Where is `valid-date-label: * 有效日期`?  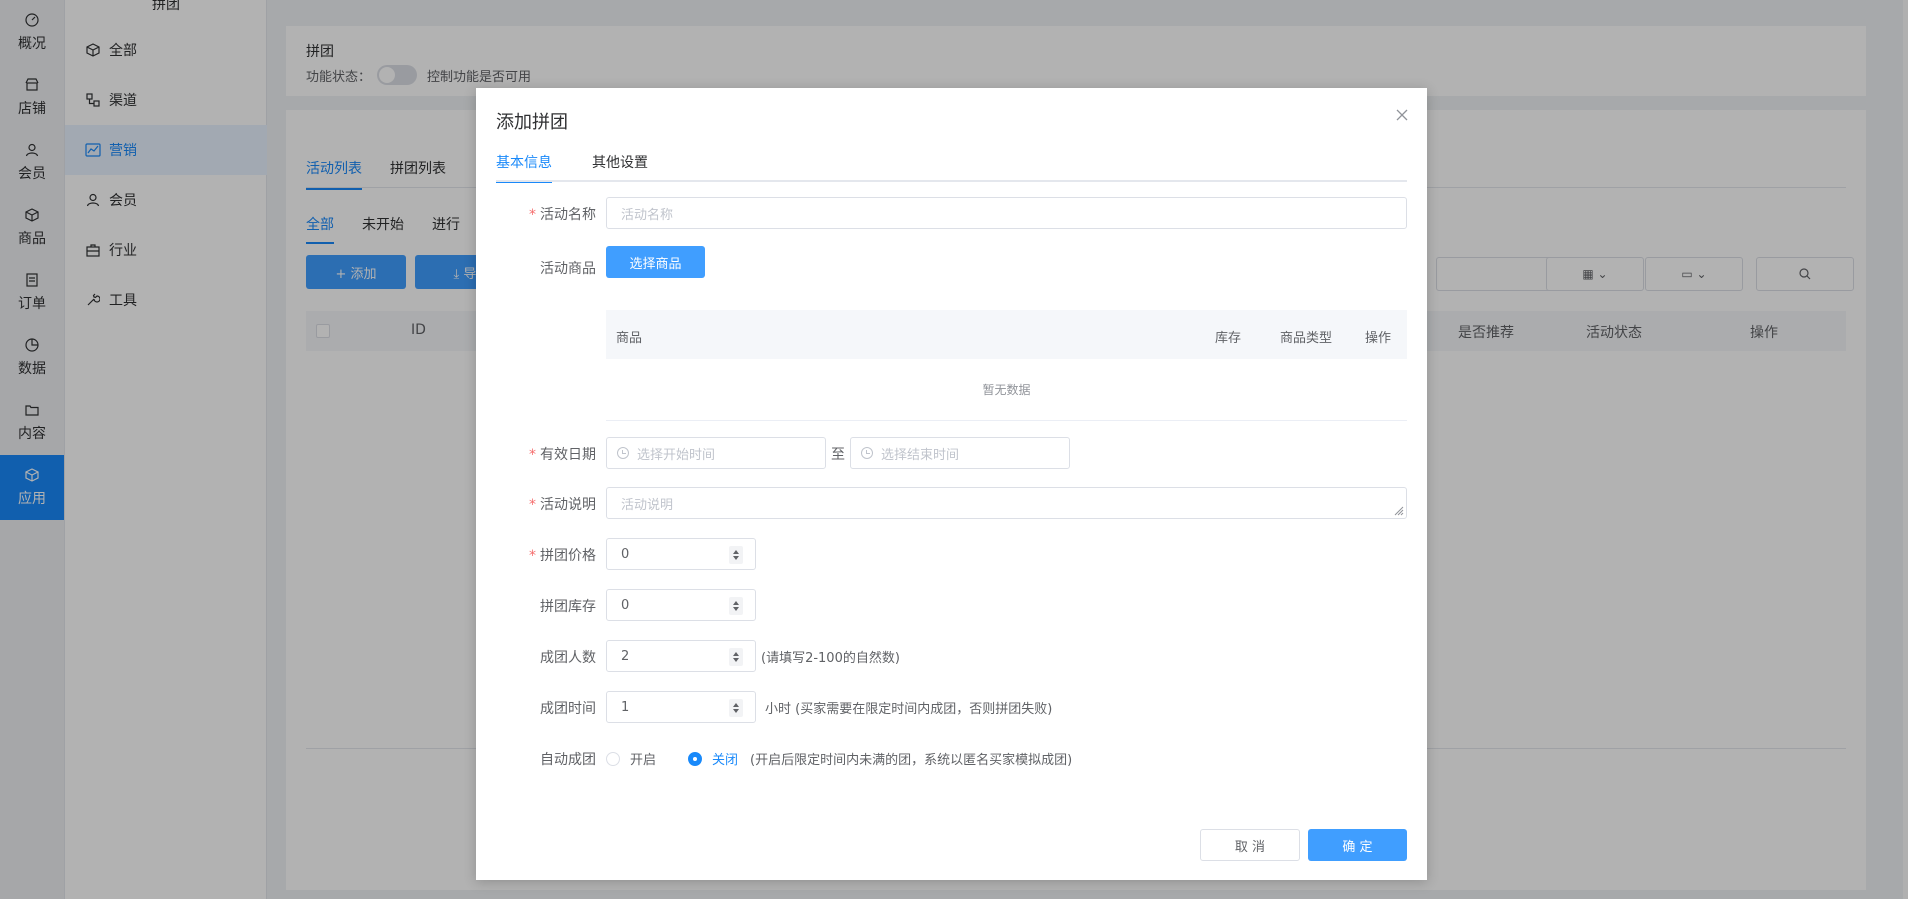
valid-date-label: * 有效日期 is located at coordinates (562, 454).